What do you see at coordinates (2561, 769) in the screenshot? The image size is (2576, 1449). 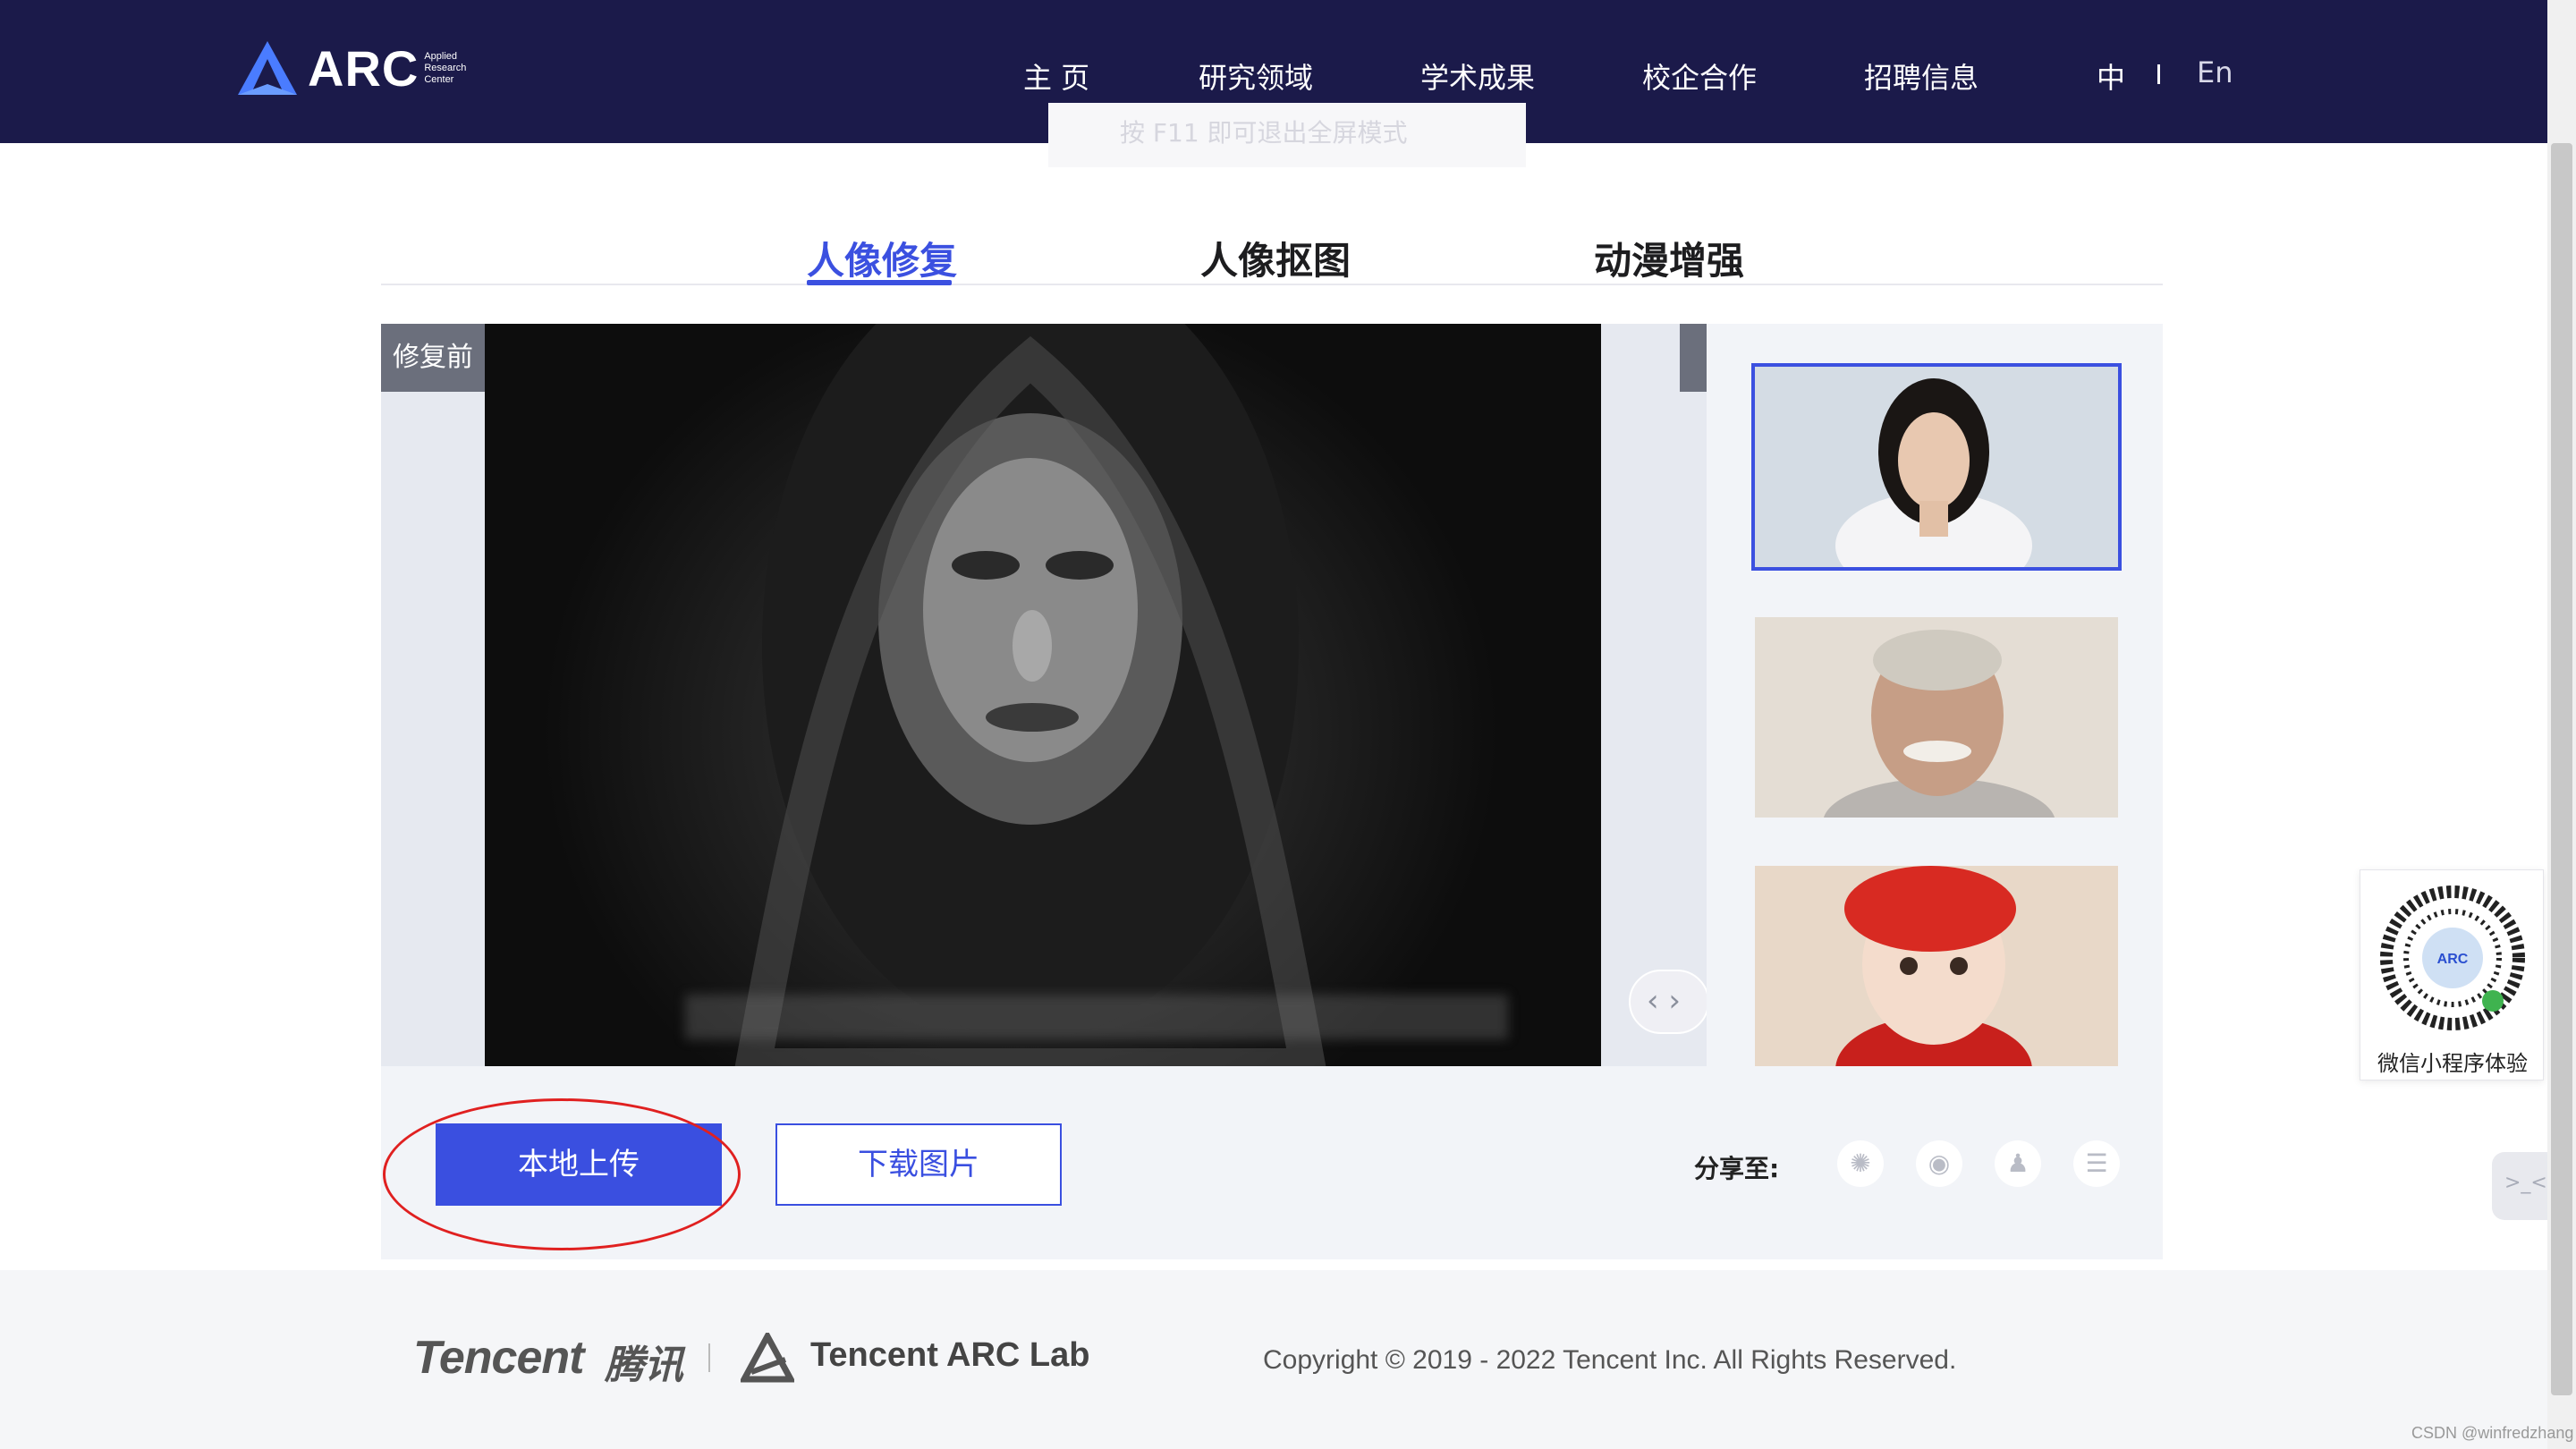 I see `scrollbar-thumb` at bounding box center [2561, 769].